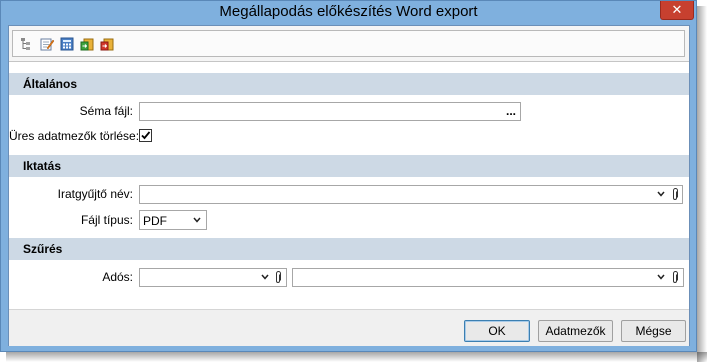 The image size is (707, 362). I want to click on file-type-value: PDF, so click(155, 221).